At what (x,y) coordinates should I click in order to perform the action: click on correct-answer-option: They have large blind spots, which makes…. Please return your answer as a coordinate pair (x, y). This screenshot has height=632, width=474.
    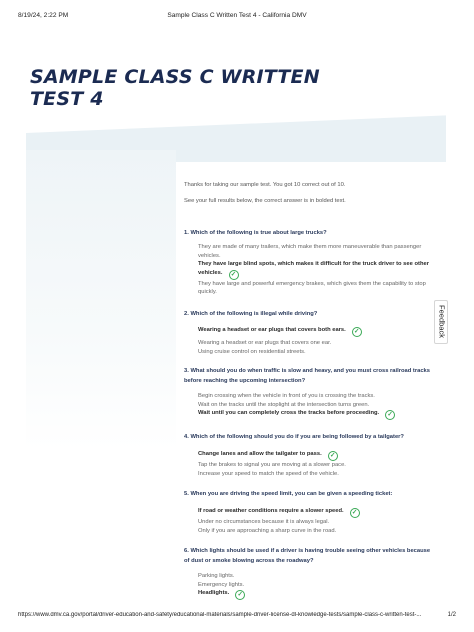
    Looking at the image, I should click on (318, 270).